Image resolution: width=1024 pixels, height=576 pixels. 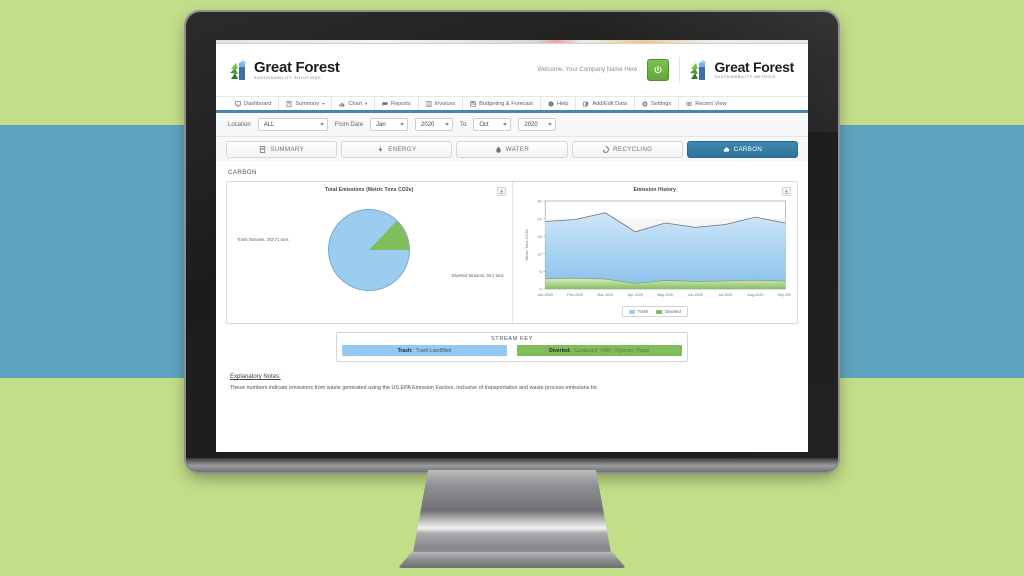 I want to click on svg-text: Jan-2020, so click(x=545, y=295).